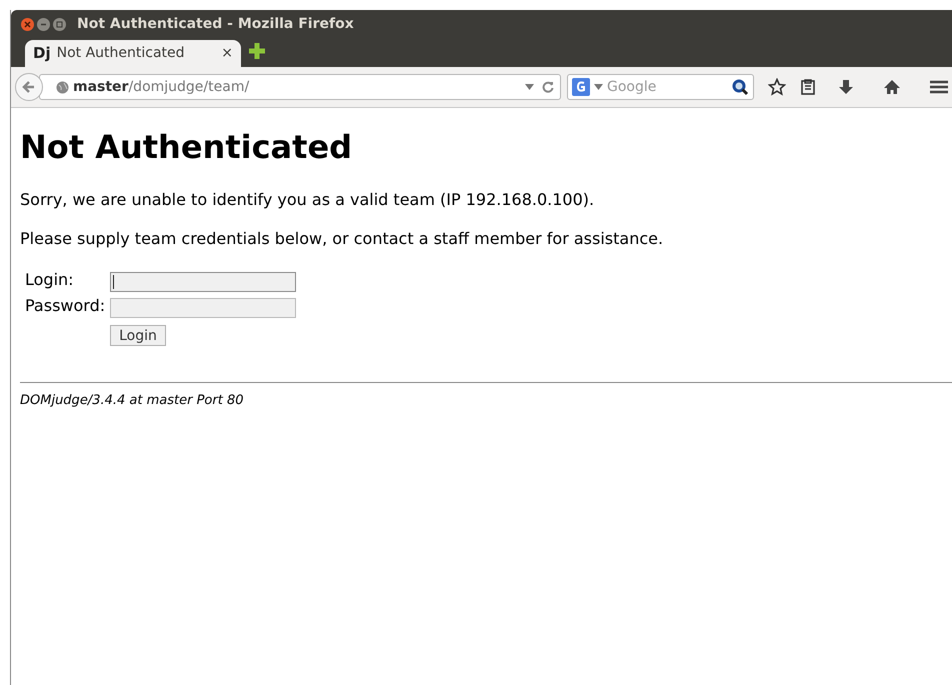 Image resolution: width=952 pixels, height=685 pixels. What do you see at coordinates (42, 53) in the screenshot?
I see `favicon-text: Dj` at bounding box center [42, 53].